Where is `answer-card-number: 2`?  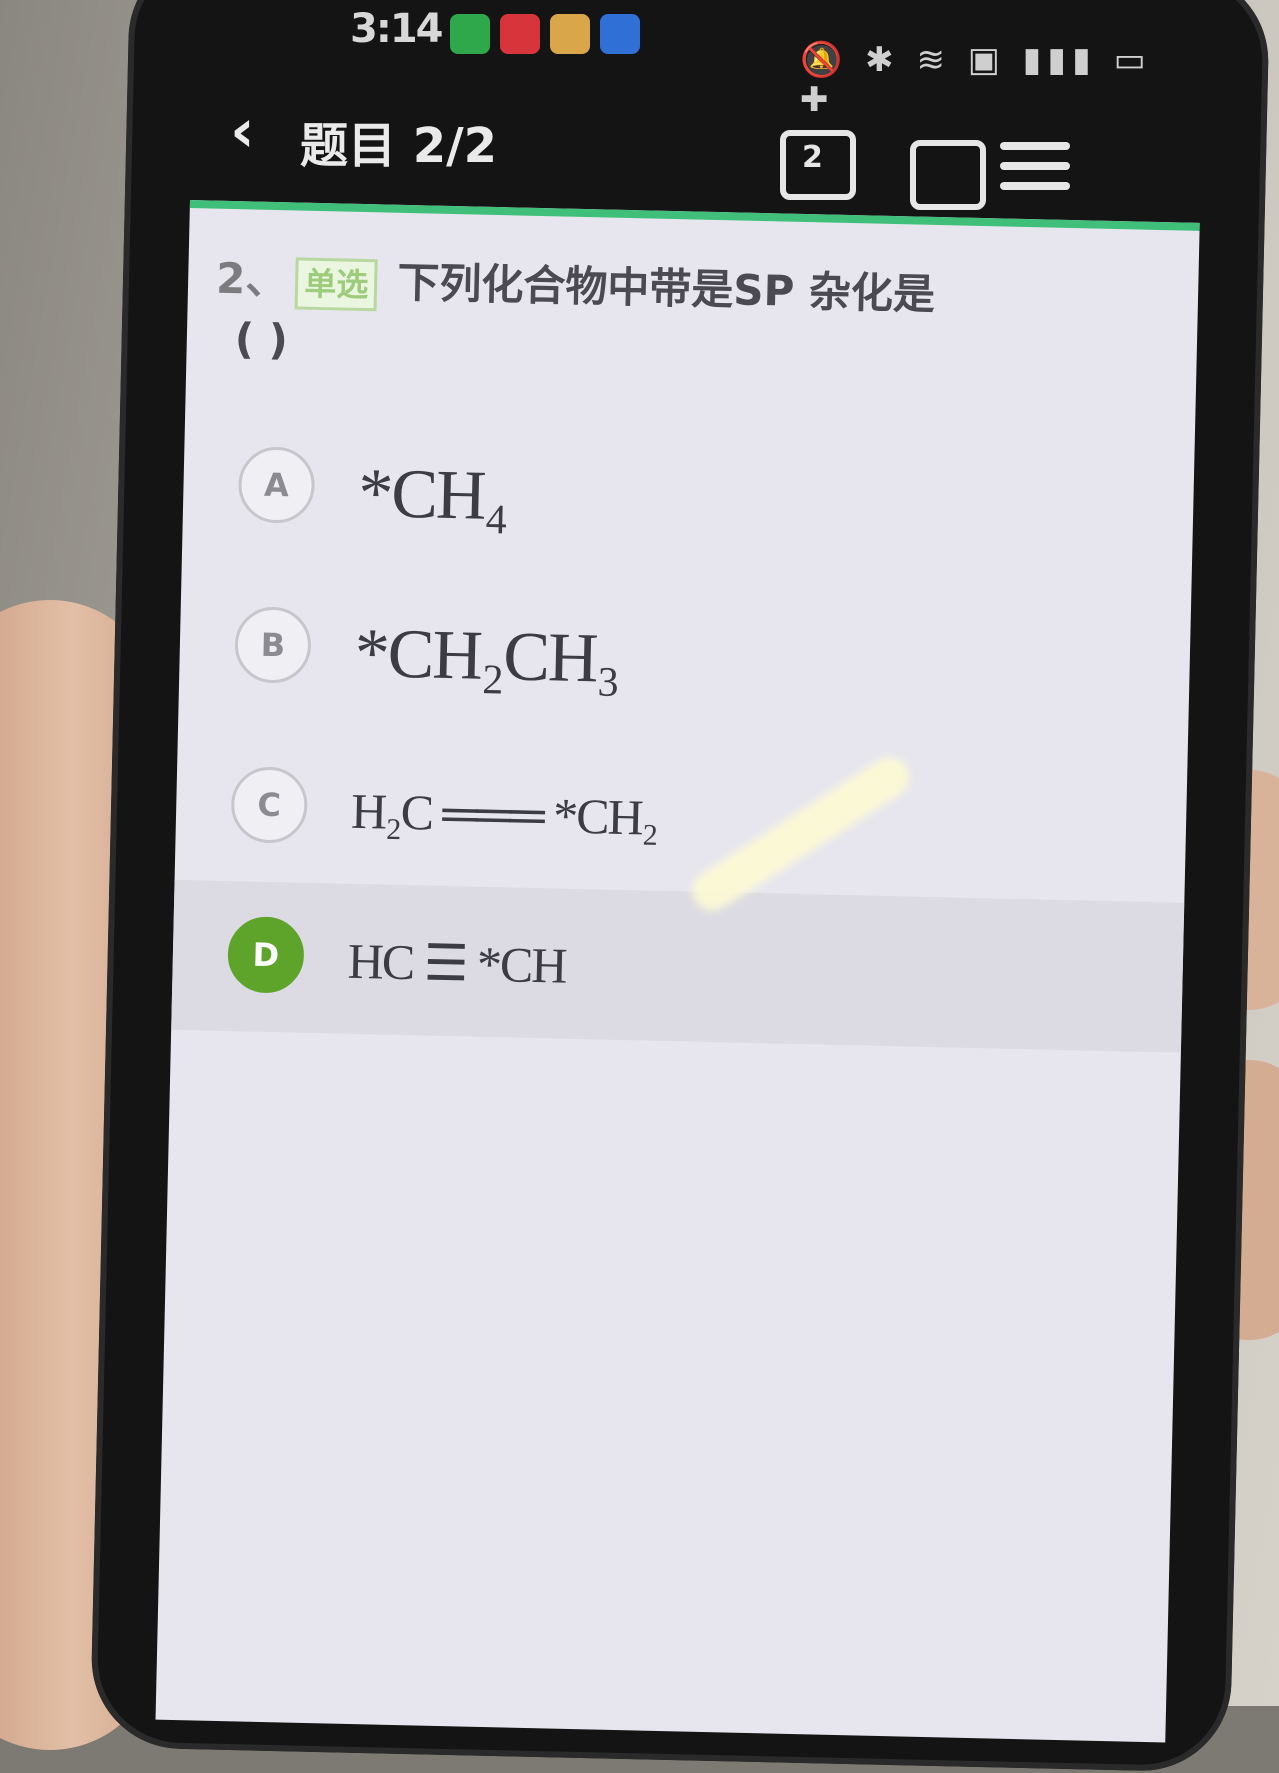 answer-card-number: 2 is located at coordinates (812, 157).